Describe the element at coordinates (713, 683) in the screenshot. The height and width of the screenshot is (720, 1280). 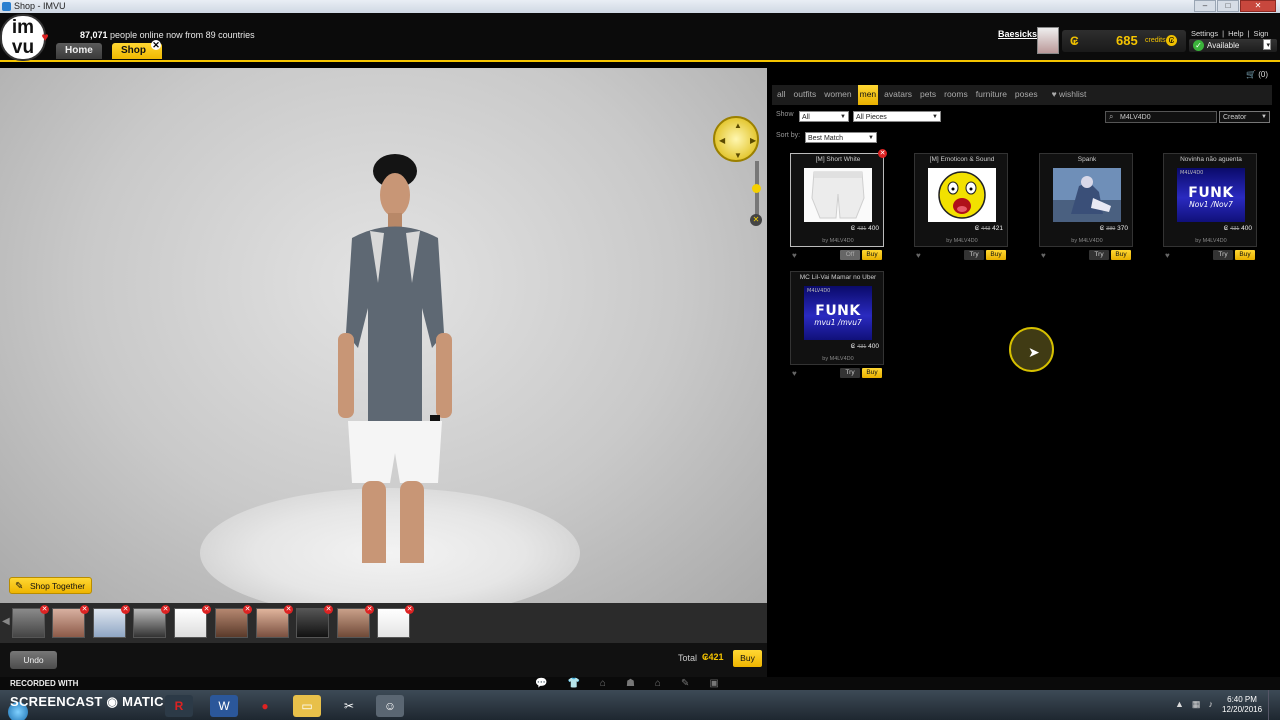
I see `camera-icon: ▣` at that location.